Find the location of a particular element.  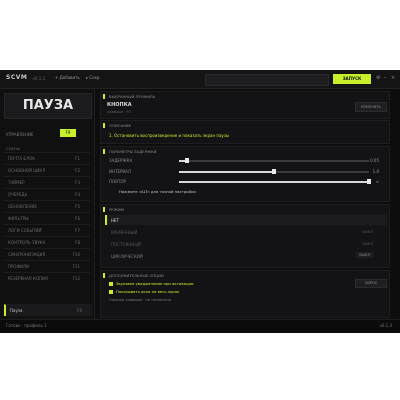

panel-title: РЕЖИМ is located at coordinates (113, 209).